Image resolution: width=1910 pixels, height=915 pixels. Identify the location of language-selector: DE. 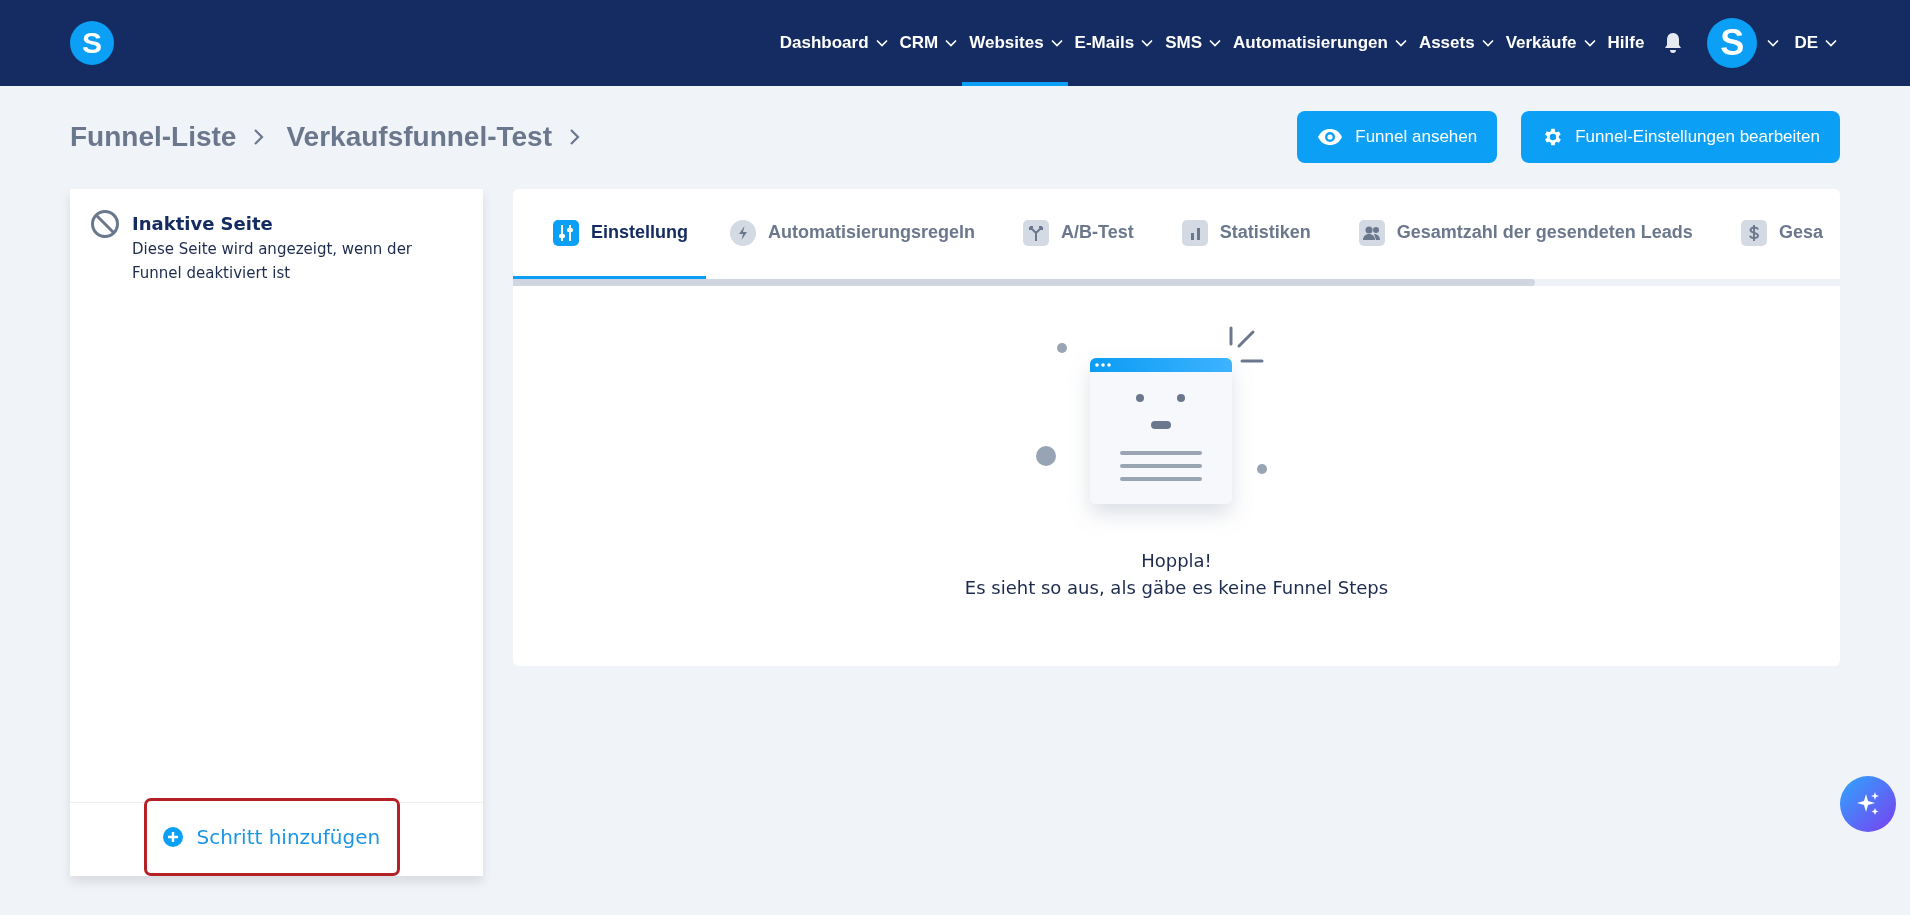
(1814, 43).